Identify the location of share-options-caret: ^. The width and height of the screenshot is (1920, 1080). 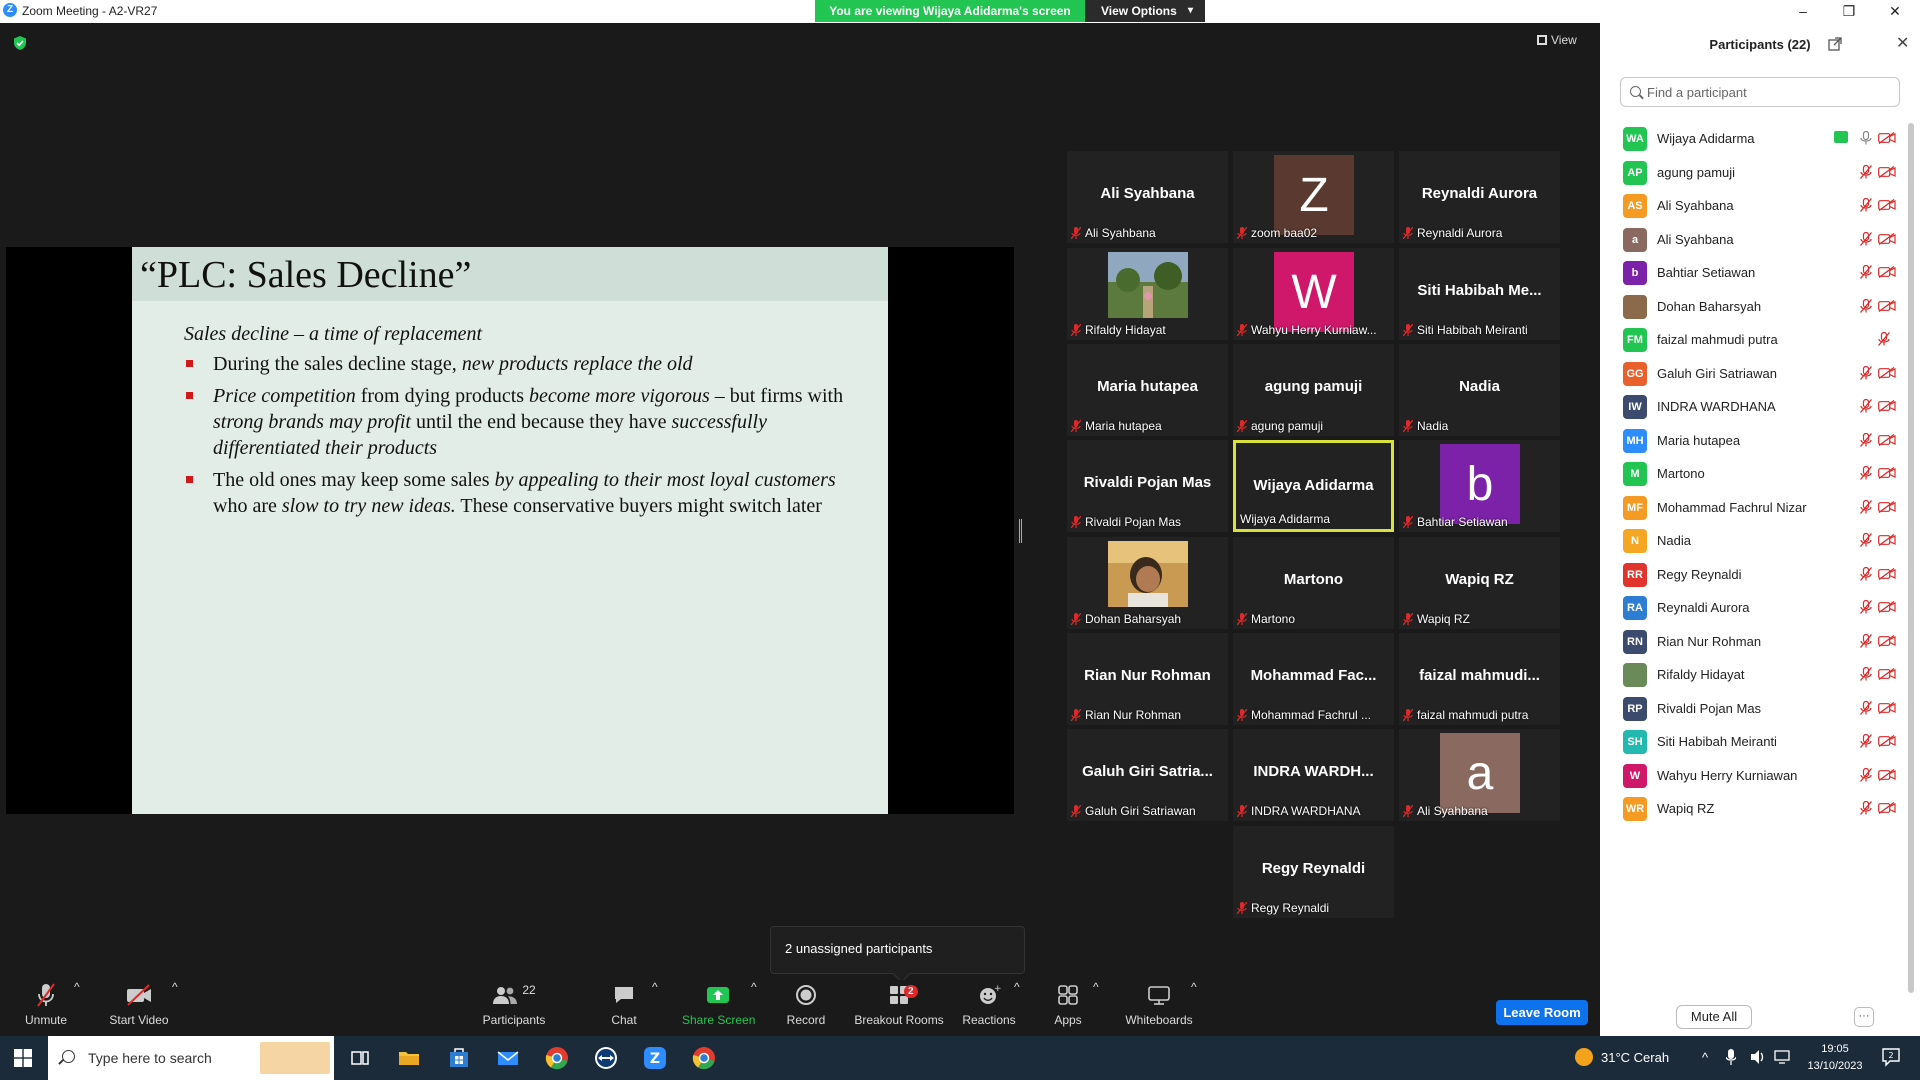
(754, 1008).